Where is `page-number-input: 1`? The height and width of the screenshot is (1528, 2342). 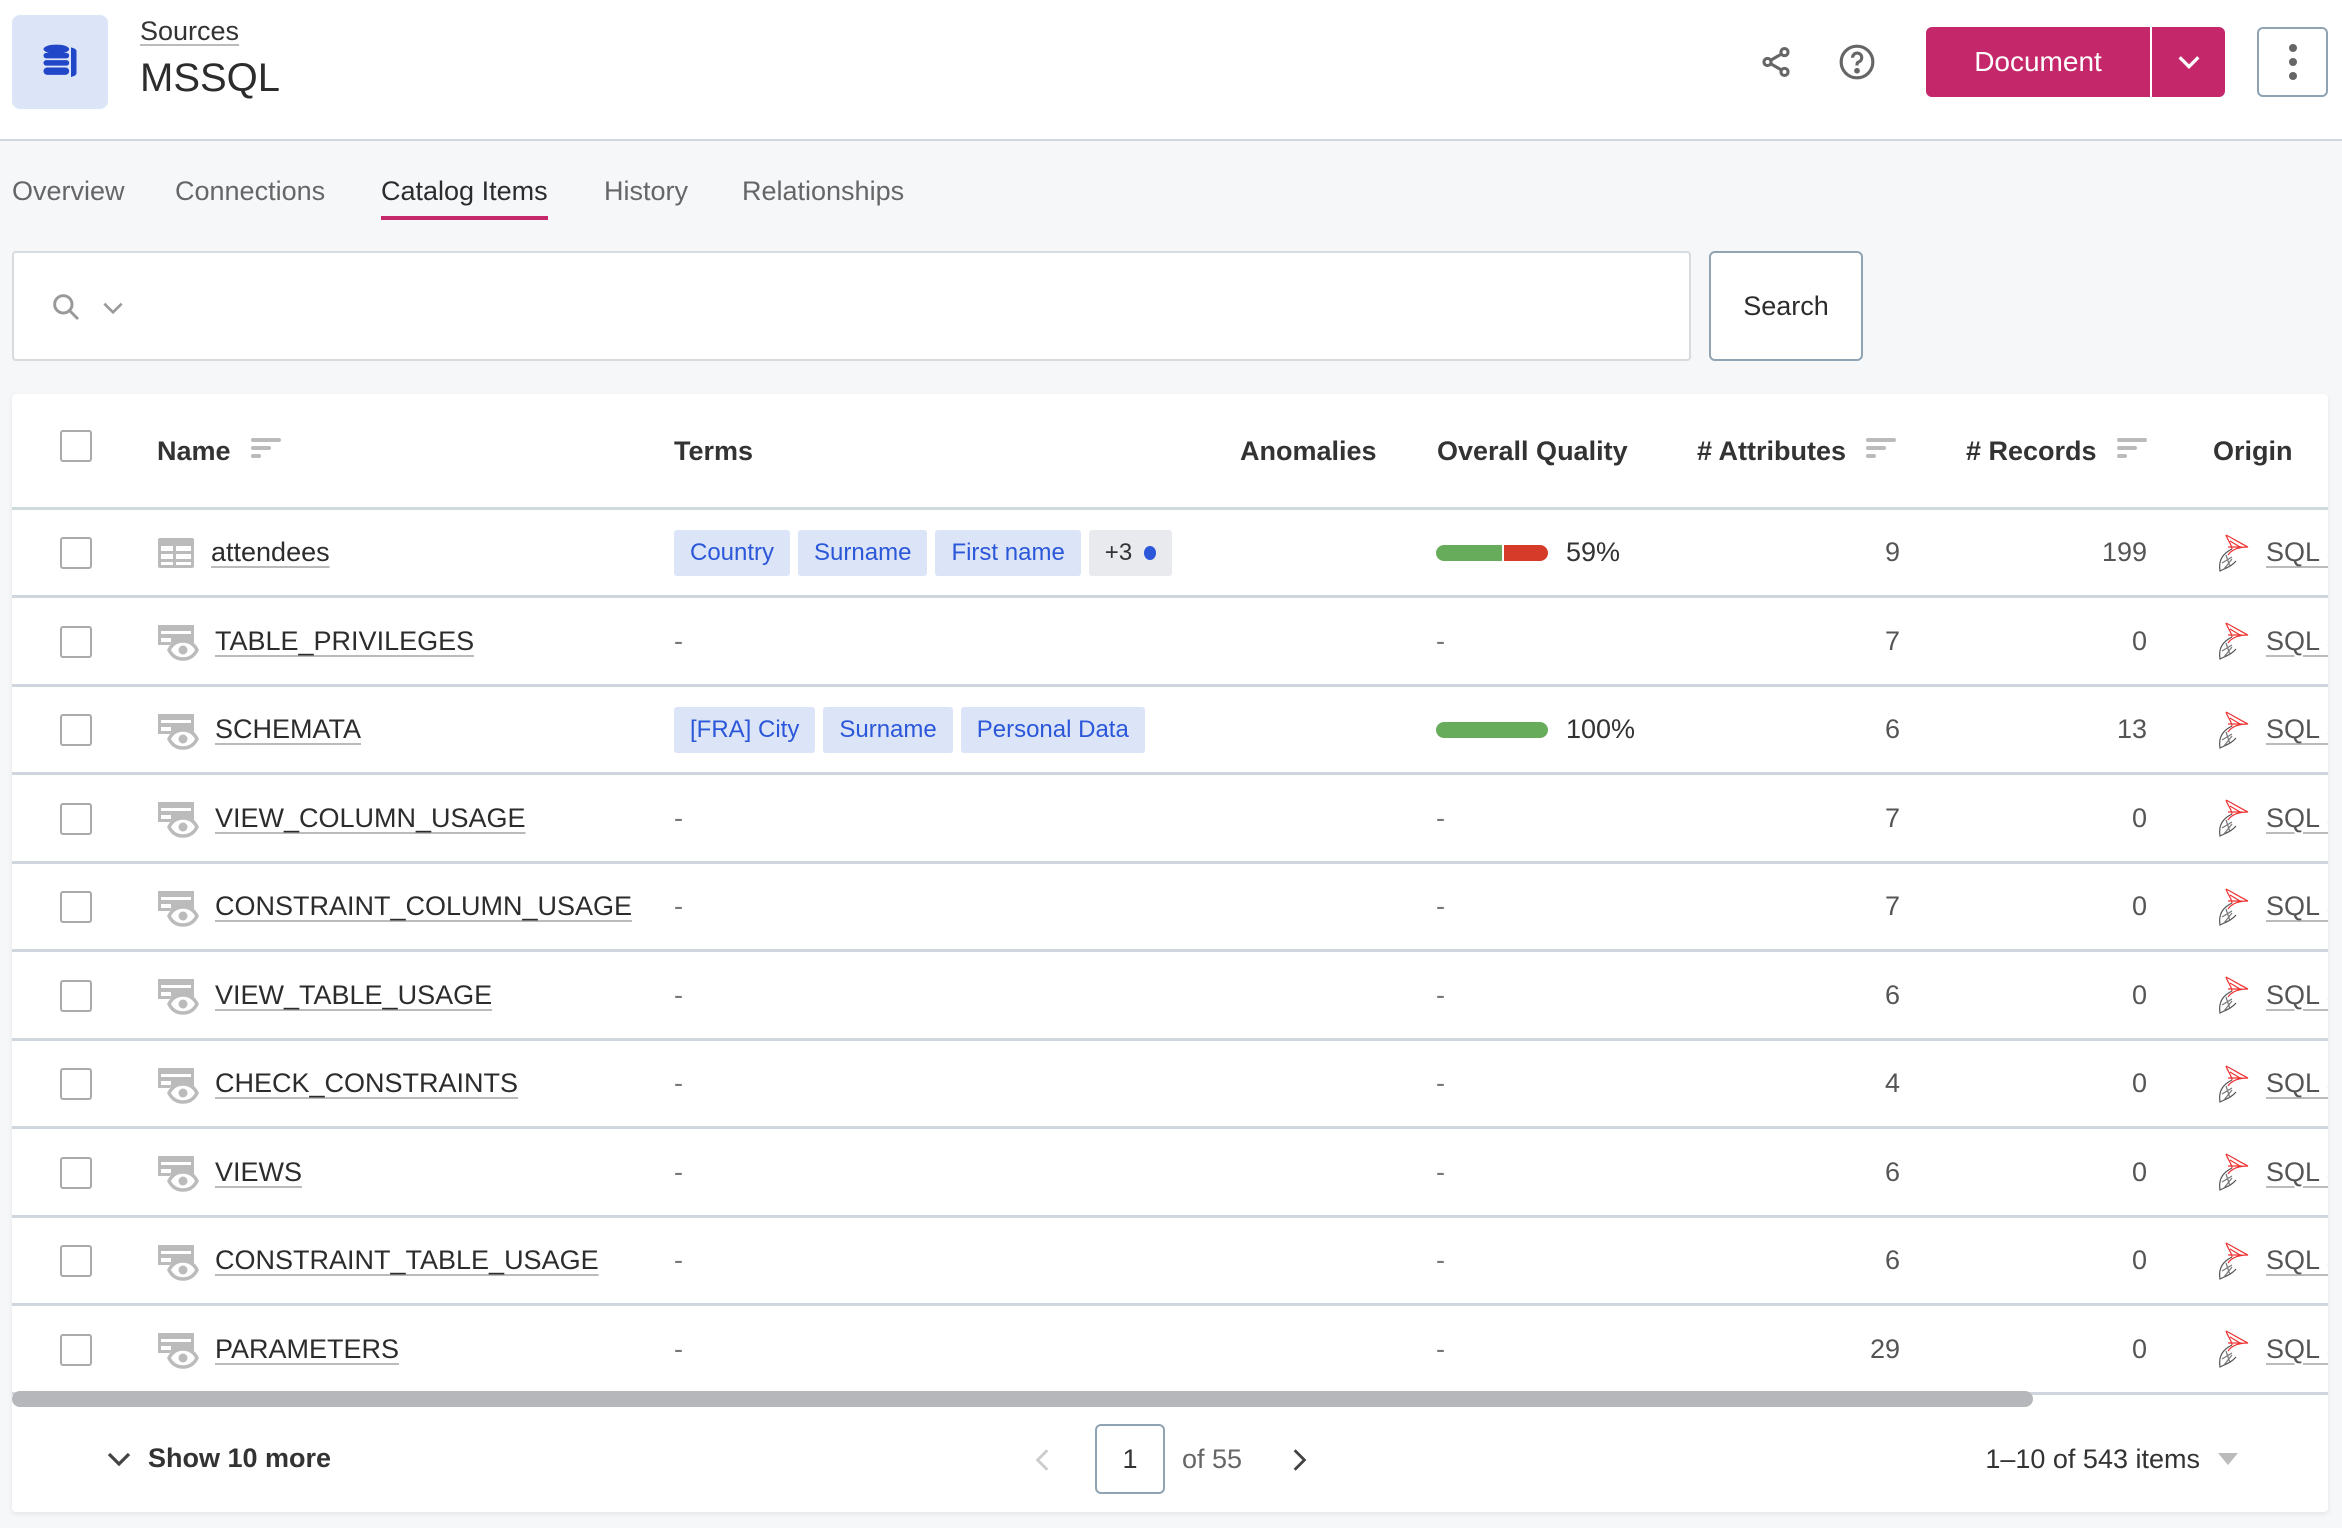
page-number-input: 1 is located at coordinates (1130, 1459).